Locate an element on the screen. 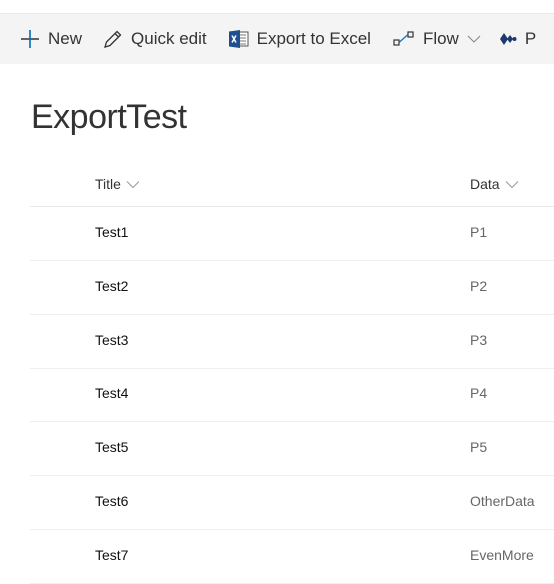  flow-button: Flow is located at coordinates (437, 39).